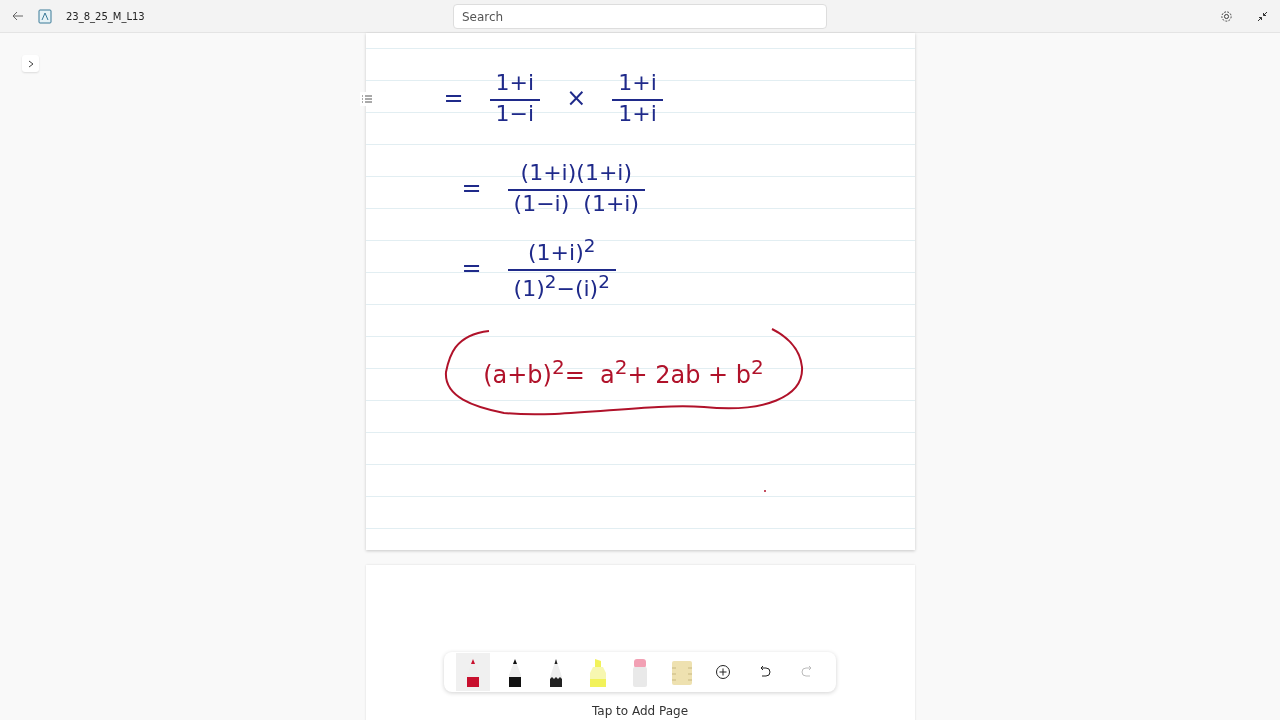 The height and width of the screenshot is (720, 1280). Describe the element at coordinates (45, 16) in the screenshot. I see `notebook-icon` at that location.